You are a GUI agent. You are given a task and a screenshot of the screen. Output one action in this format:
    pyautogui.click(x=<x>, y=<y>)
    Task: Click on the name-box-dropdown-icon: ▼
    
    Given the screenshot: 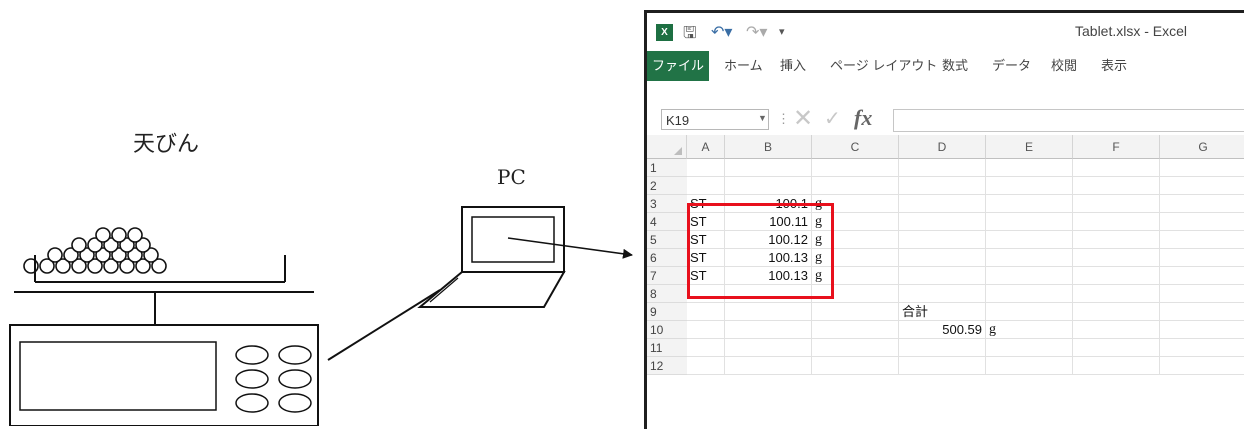 What is the action you would take?
    pyautogui.click(x=762, y=118)
    